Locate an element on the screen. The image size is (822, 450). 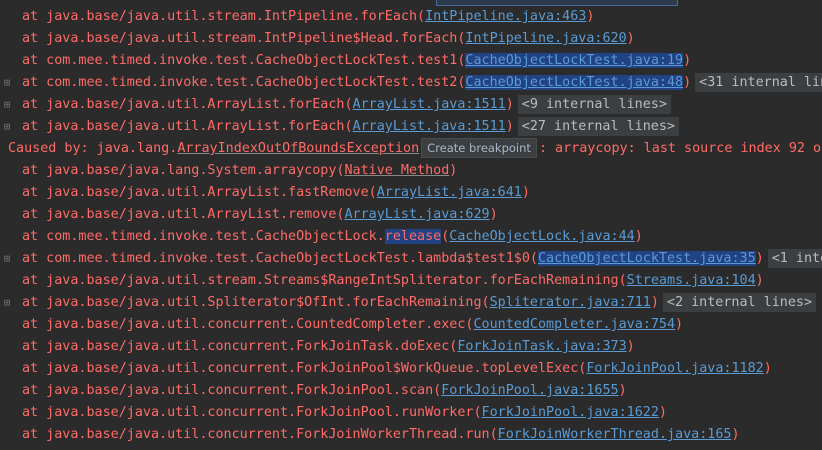
source-link: CacheObjectLockTest.java:35 is located at coordinates (646, 258).